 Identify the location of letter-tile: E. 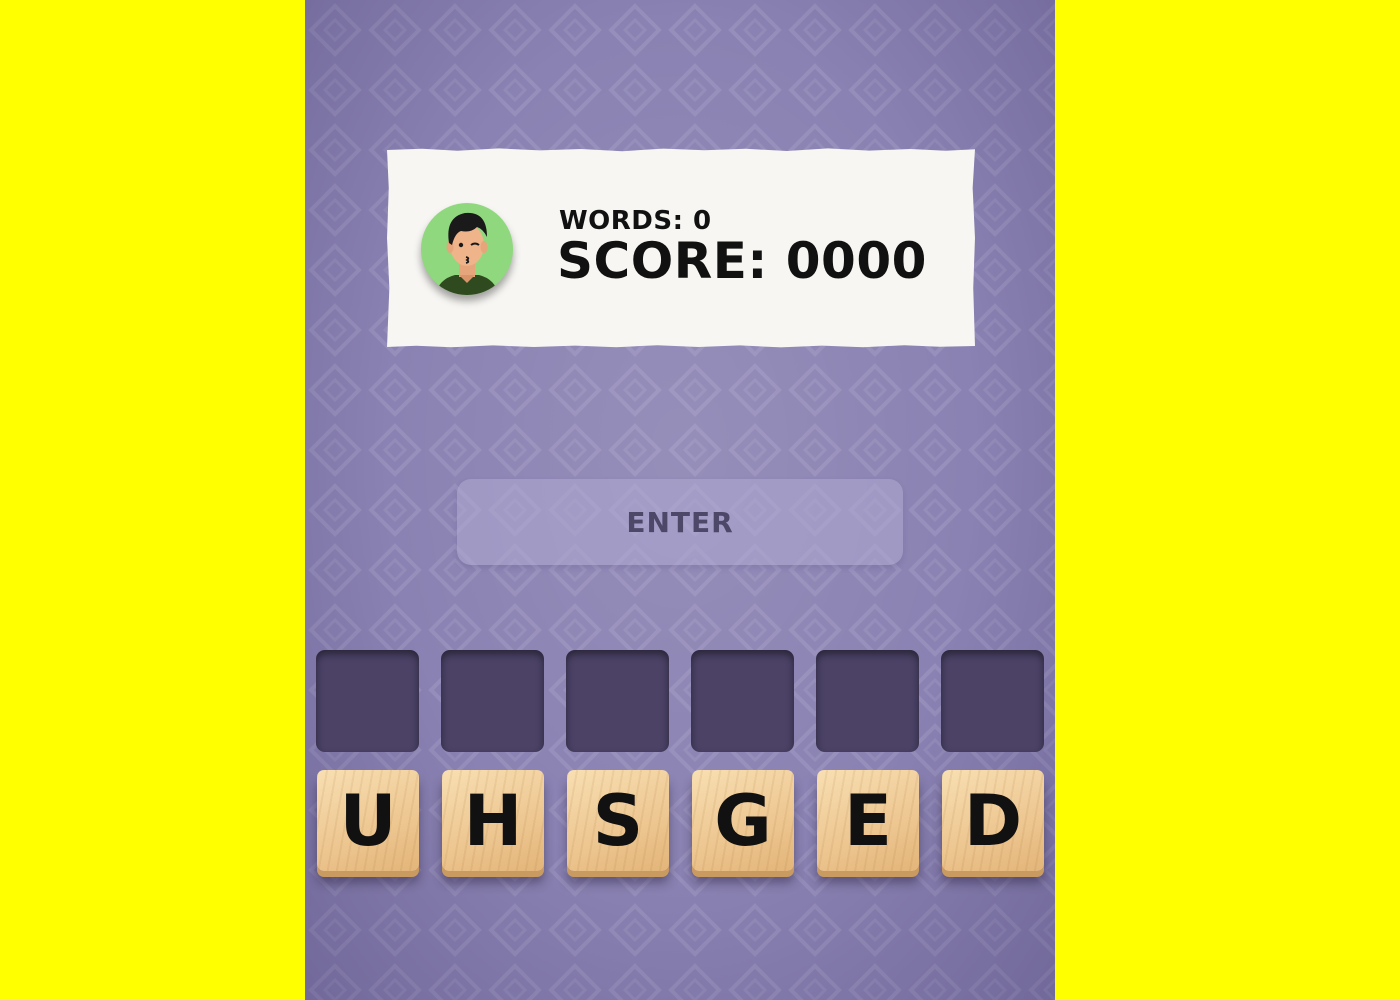
(868, 820).